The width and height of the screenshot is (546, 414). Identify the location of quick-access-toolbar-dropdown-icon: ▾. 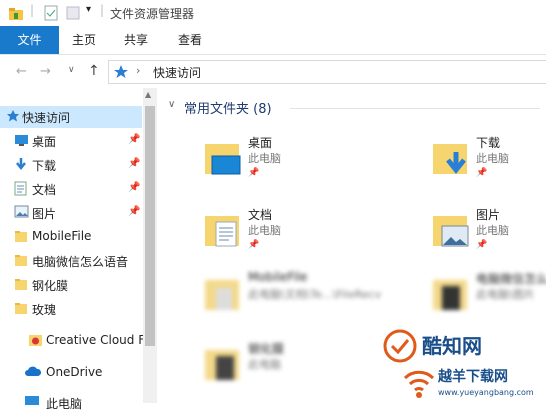
(88, 9).